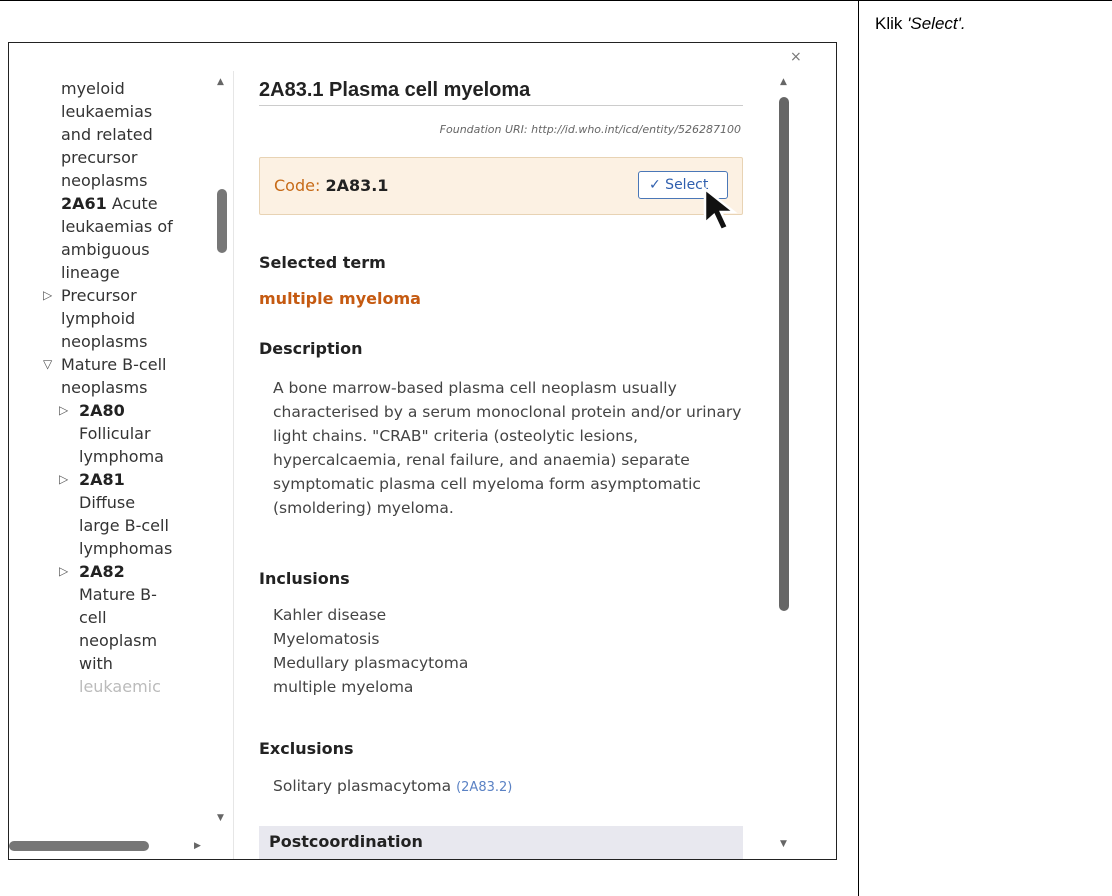  What do you see at coordinates (343, 687) in the screenshot?
I see `list-item: multiple myeloma` at bounding box center [343, 687].